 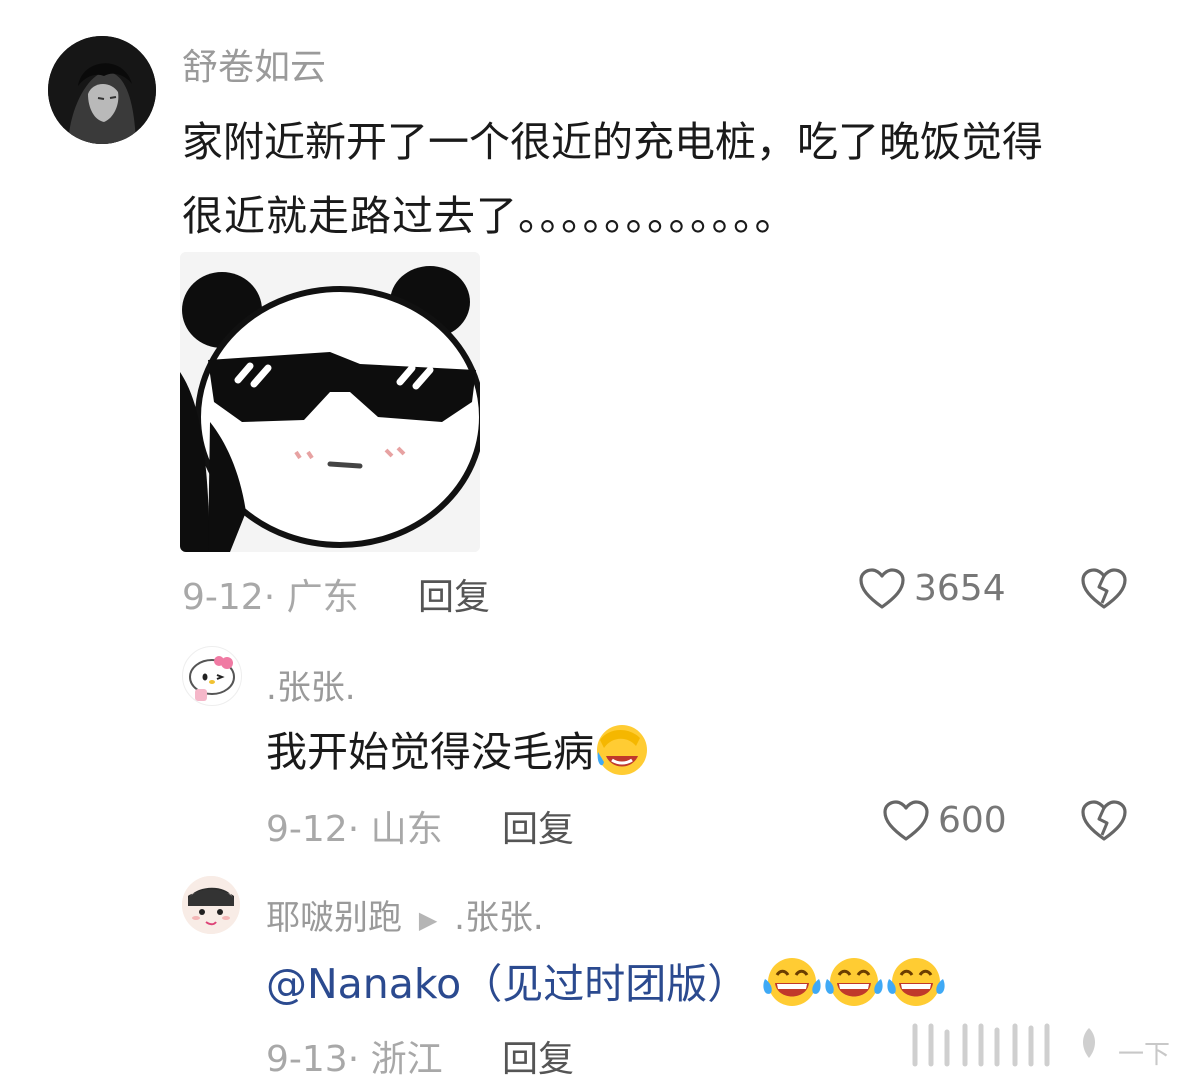 I want to click on reply1-reply-button: 回复, so click(x=538, y=826).